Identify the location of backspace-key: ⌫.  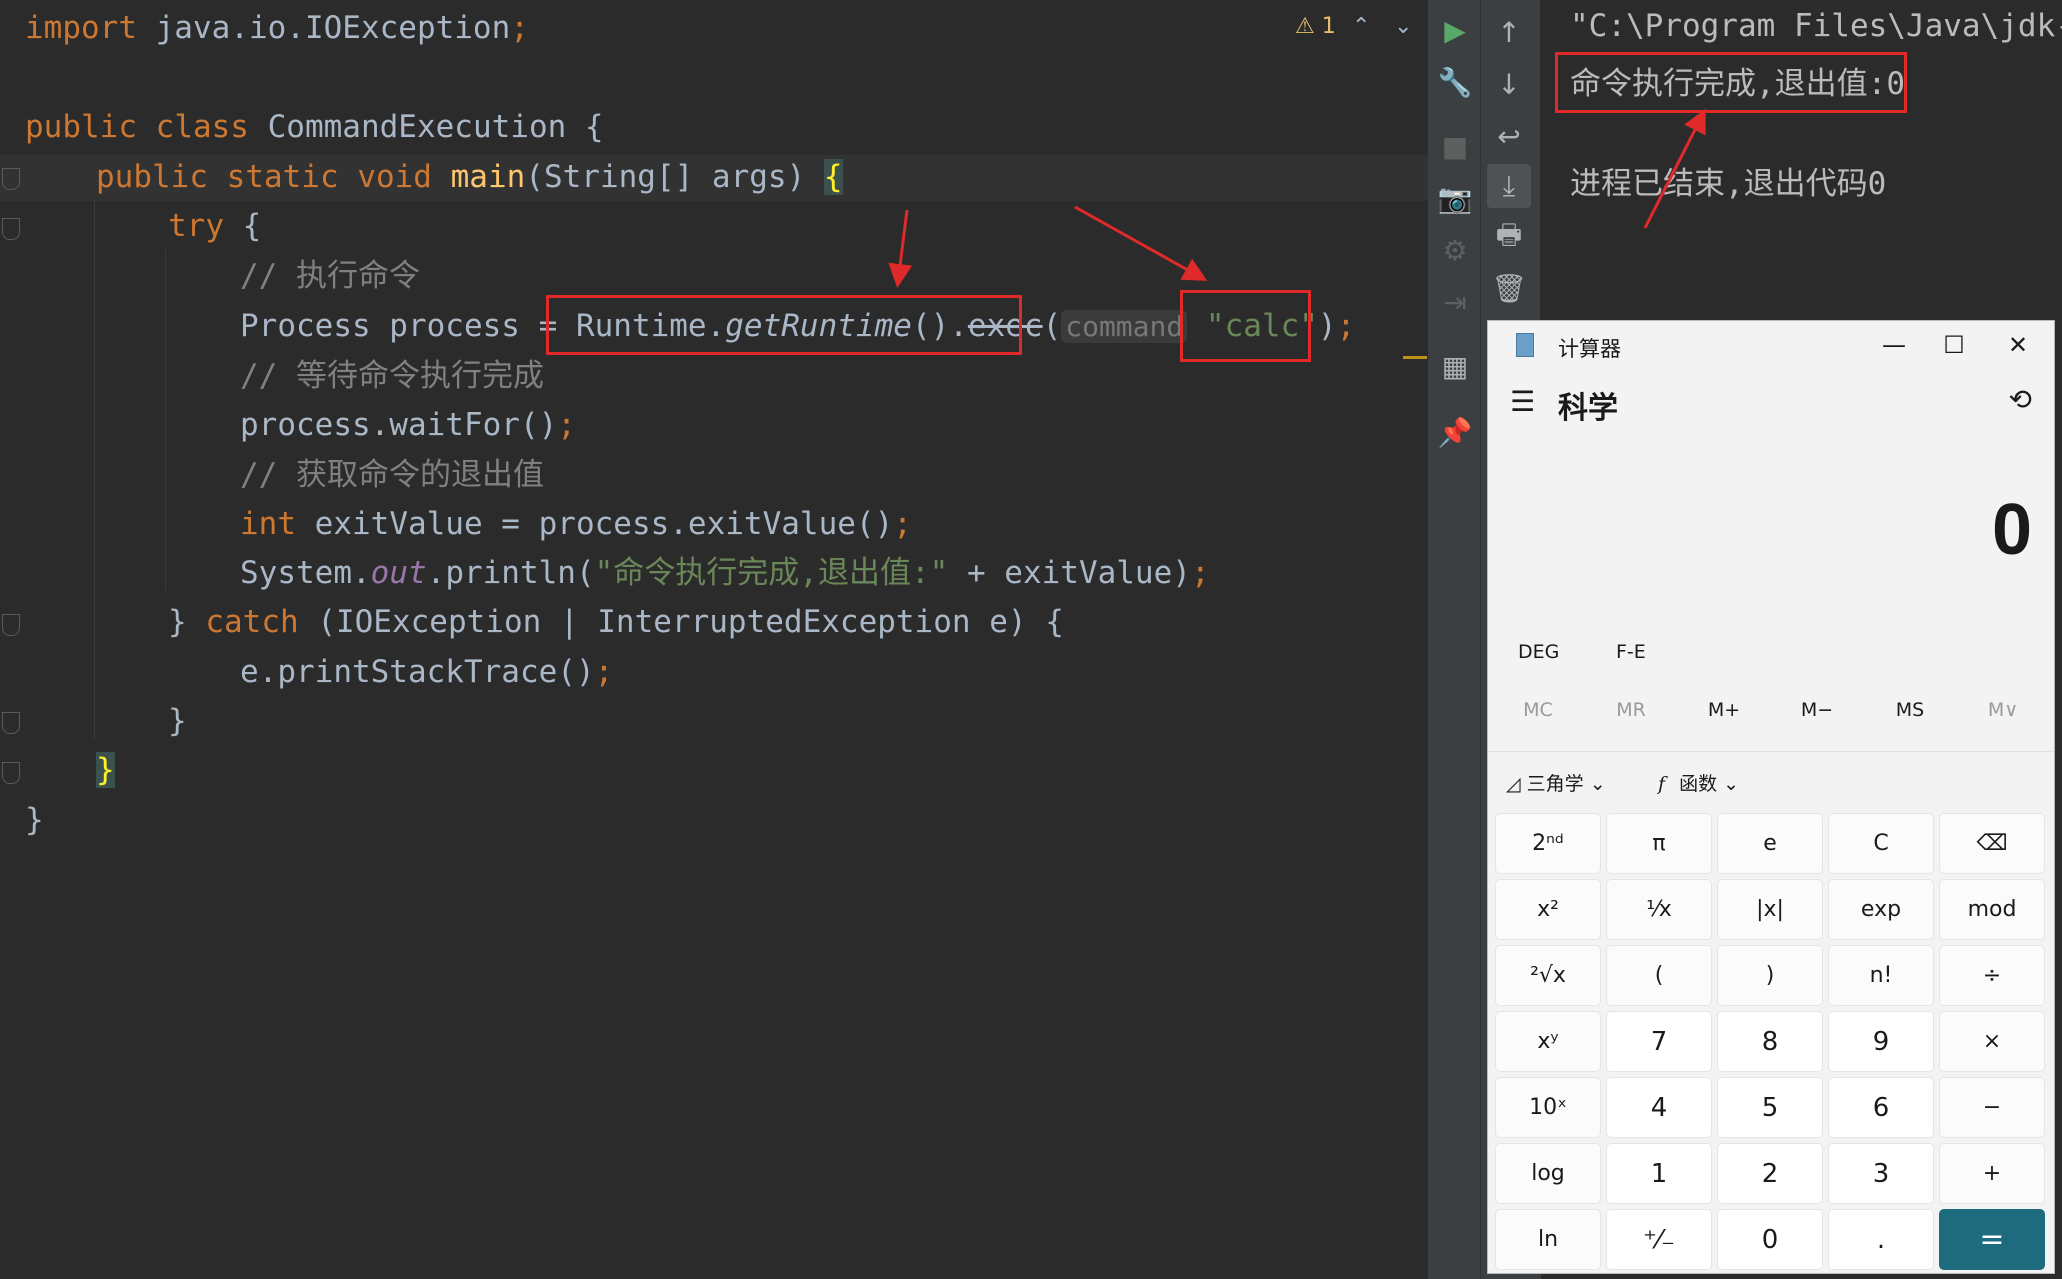
(1992, 843).